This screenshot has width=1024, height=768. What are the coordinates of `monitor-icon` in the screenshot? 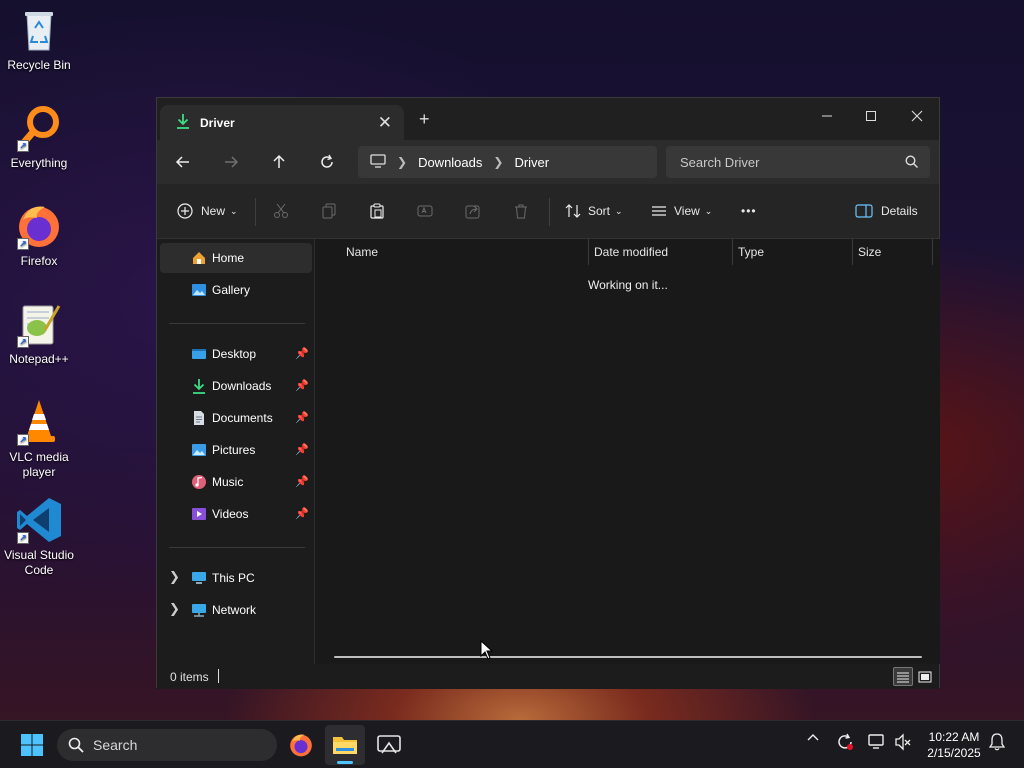 It's located at (378, 162).